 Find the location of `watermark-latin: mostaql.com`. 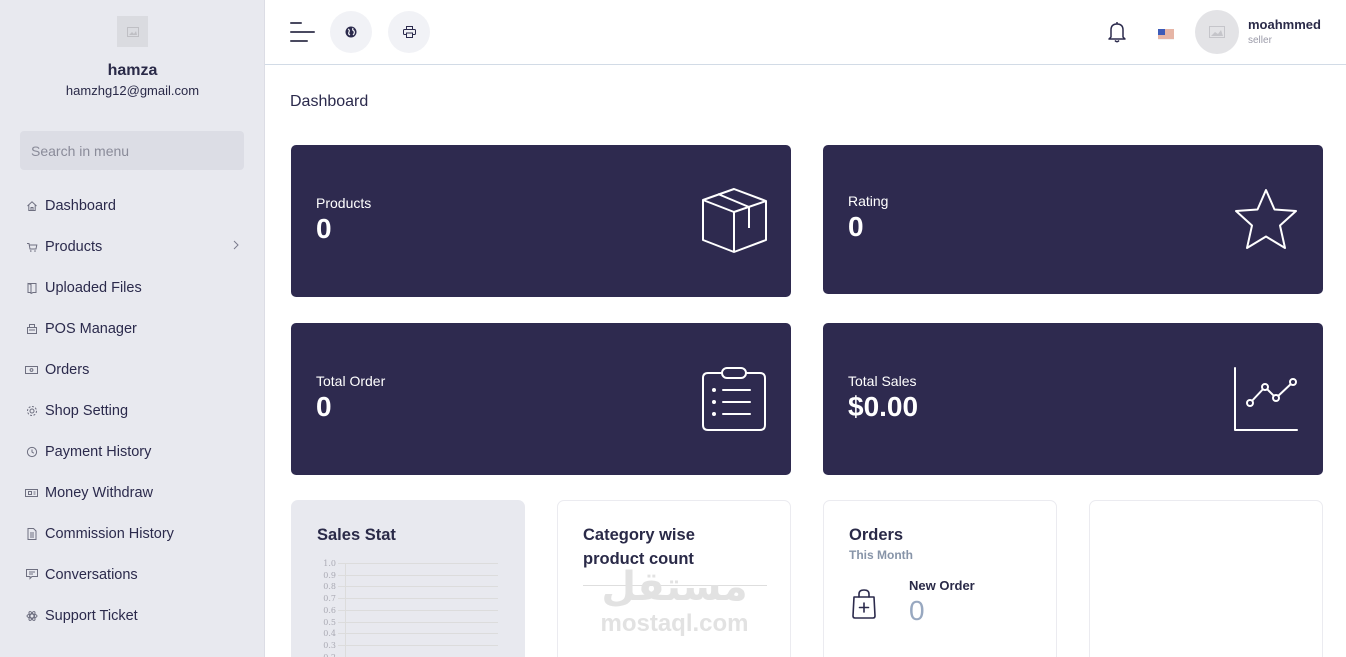

watermark-latin: mostaql.com is located at coordinates (674, 623).